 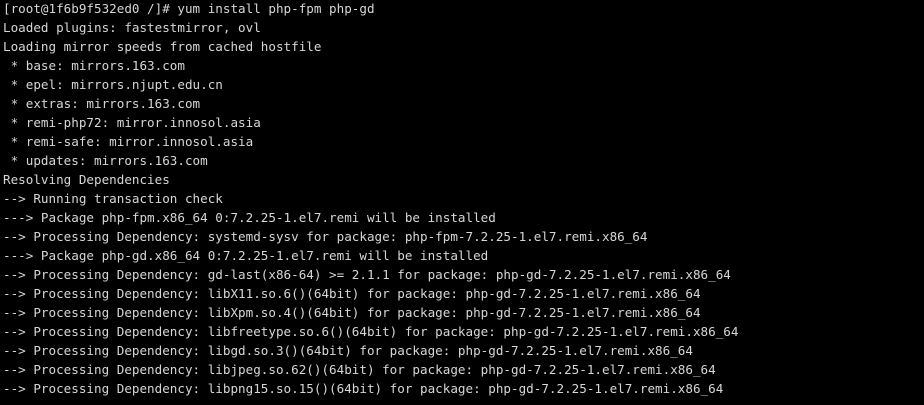 I want to click on terminal-line: --> Running transaction check, so click(x=113, y=198).